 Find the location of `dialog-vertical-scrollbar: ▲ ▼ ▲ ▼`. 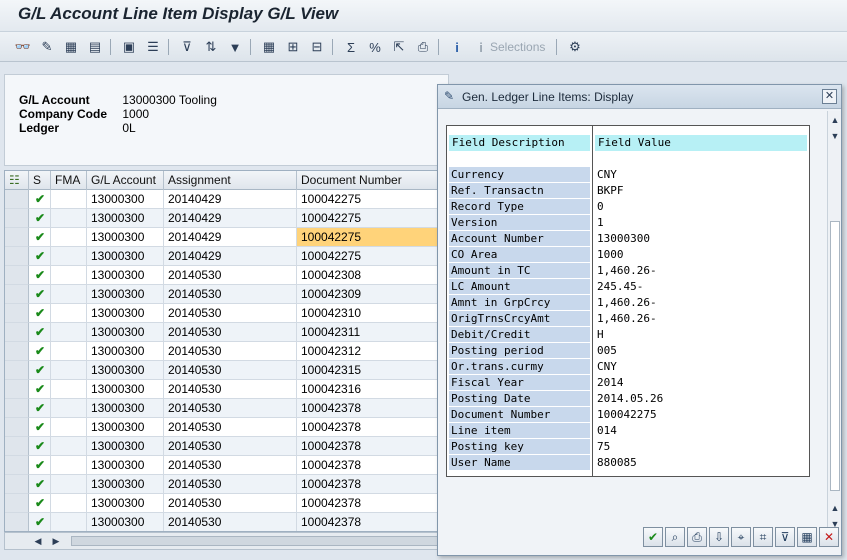

dialog-vertical-scrollbar: ▲ ▼ ▲ ▼ is located at coordinates (834, 323).